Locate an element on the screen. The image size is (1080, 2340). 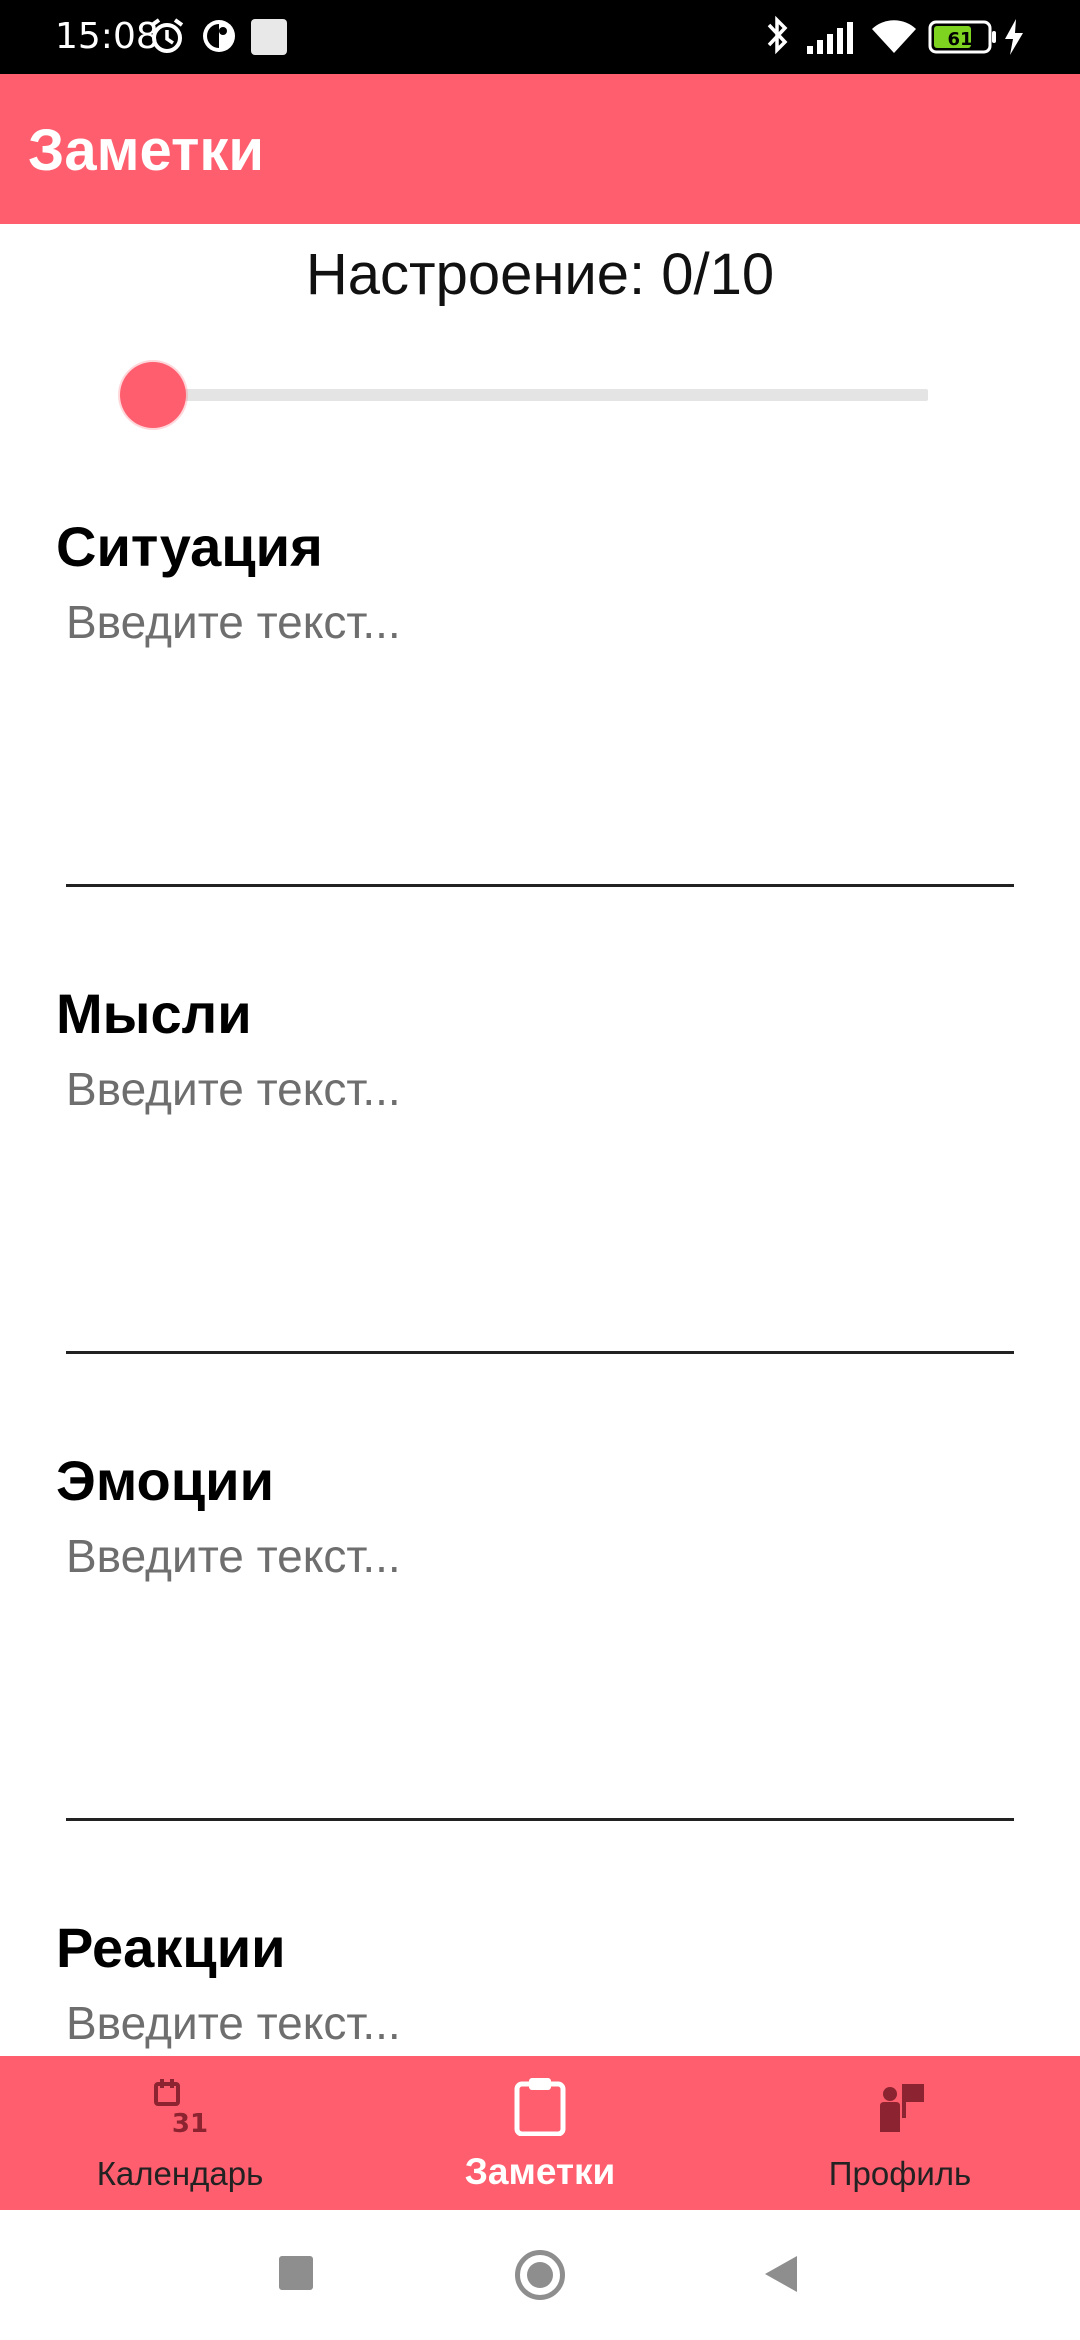
back-icon is located at coordinates (781, 2276).